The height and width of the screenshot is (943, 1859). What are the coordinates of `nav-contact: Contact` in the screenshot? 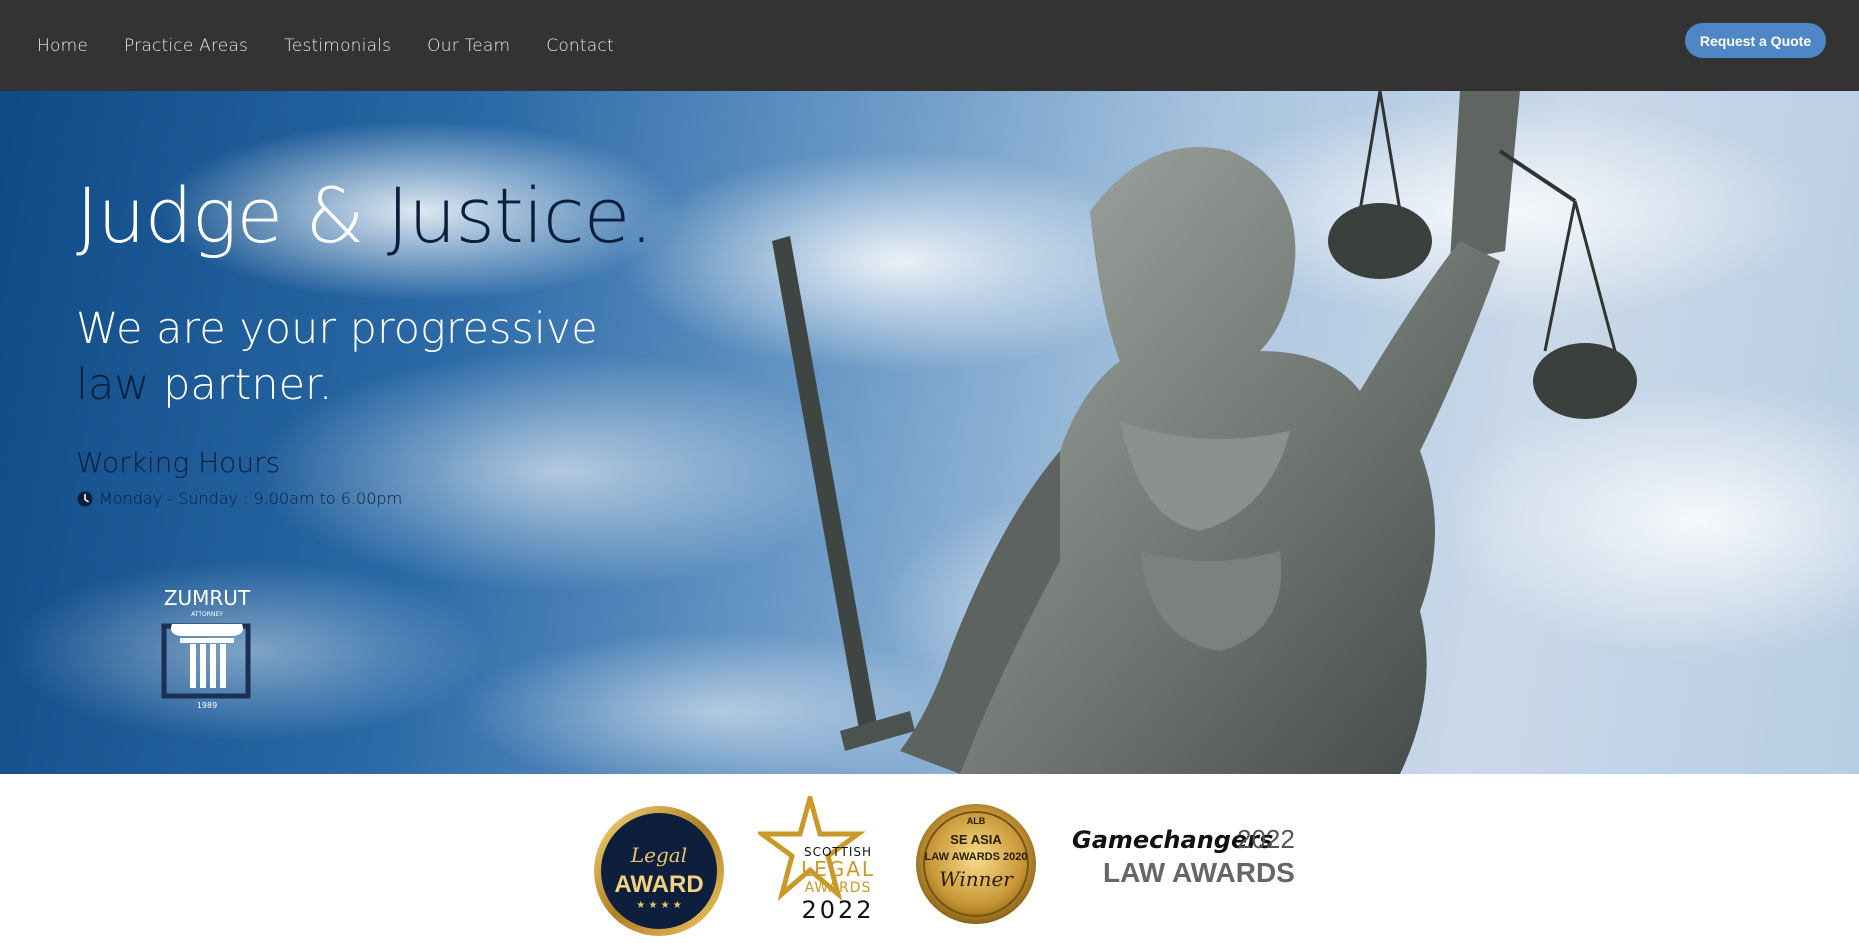 It's located at (580, 46).